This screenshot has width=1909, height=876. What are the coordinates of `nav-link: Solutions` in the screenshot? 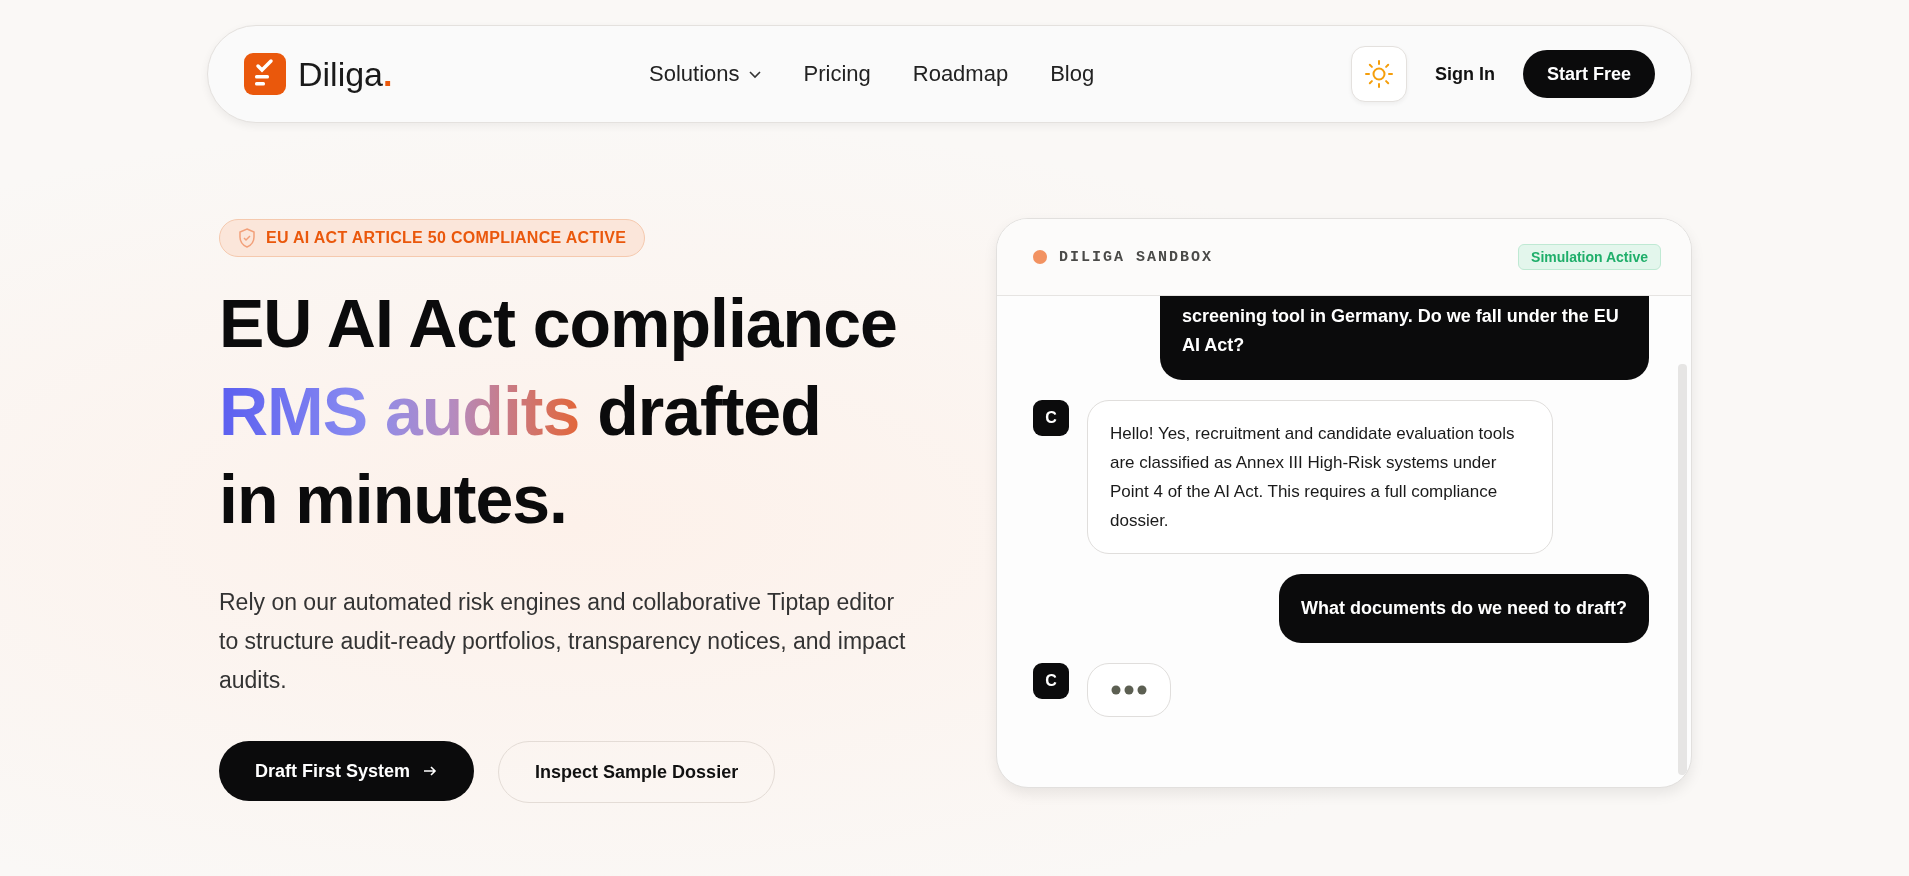 It's located at (705, 74).